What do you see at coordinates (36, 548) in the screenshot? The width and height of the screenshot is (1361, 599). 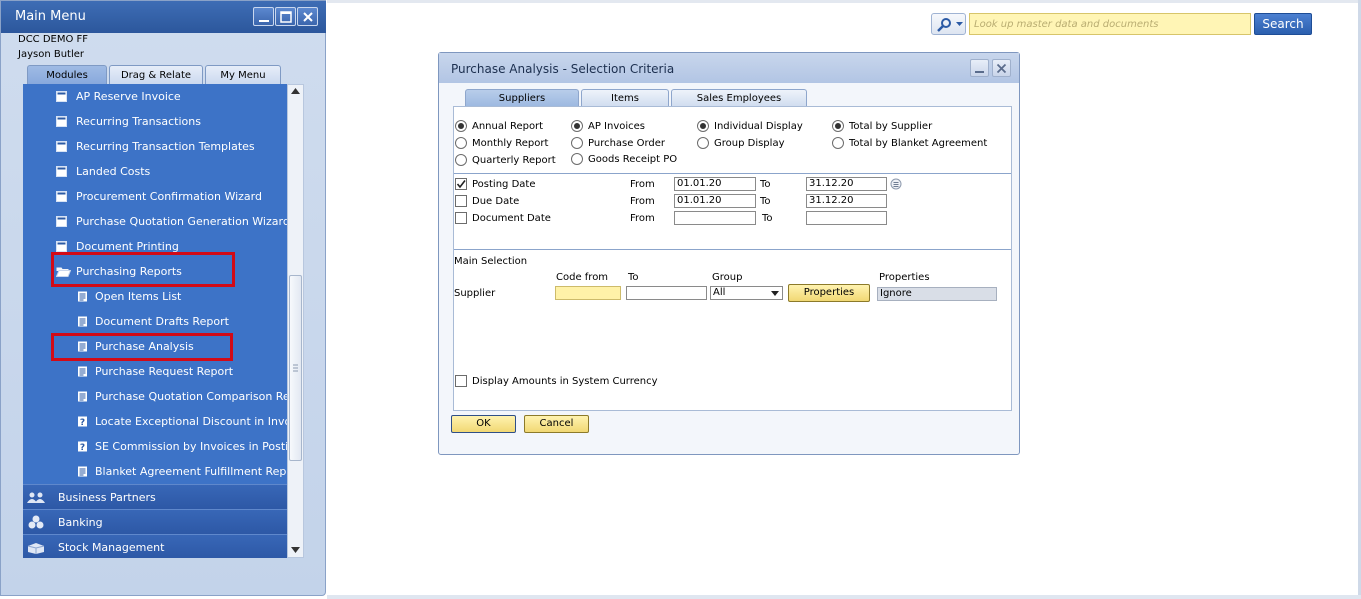 I see `stock-management-icon` at bounding box center [36, 548].